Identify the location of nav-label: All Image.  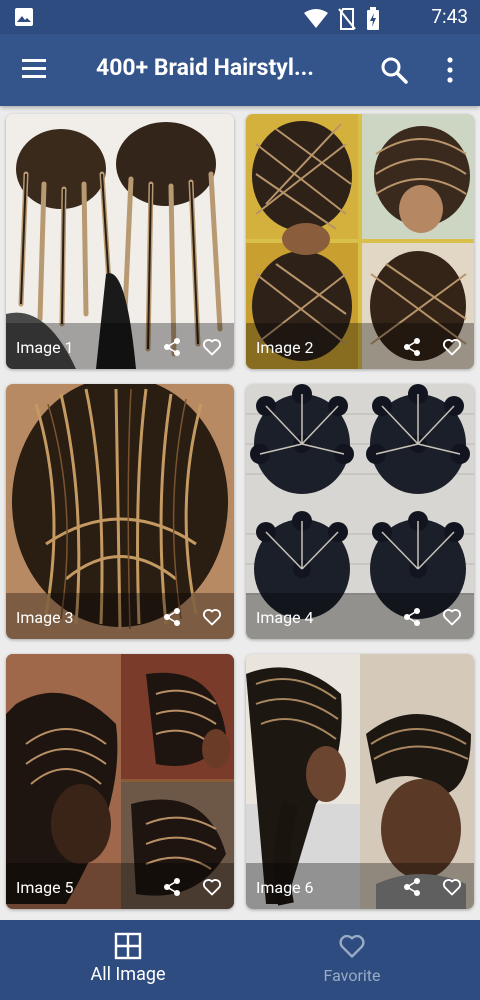
(128, 974).